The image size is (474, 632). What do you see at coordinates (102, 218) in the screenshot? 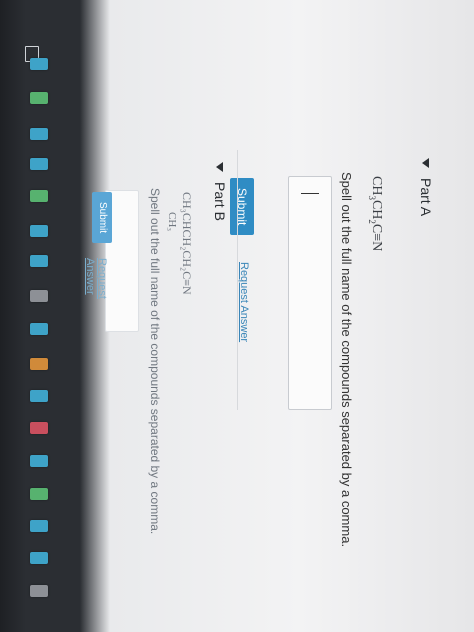
I see `part-b-submit-button: Submit` at bounding box center [102, 218].